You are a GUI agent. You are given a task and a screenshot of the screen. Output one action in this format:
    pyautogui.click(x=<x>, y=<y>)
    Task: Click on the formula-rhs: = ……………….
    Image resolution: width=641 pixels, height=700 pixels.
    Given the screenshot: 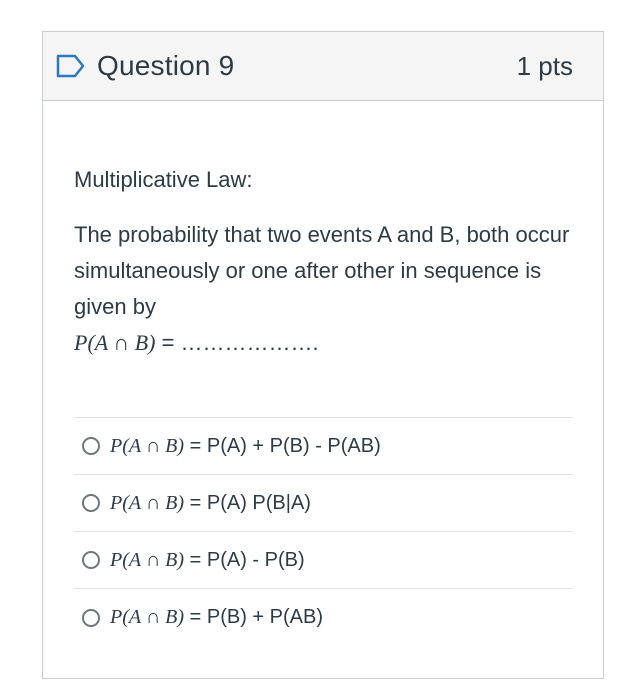 What is the action you would take?
    pyautogui.click(x=237, y=342)
    